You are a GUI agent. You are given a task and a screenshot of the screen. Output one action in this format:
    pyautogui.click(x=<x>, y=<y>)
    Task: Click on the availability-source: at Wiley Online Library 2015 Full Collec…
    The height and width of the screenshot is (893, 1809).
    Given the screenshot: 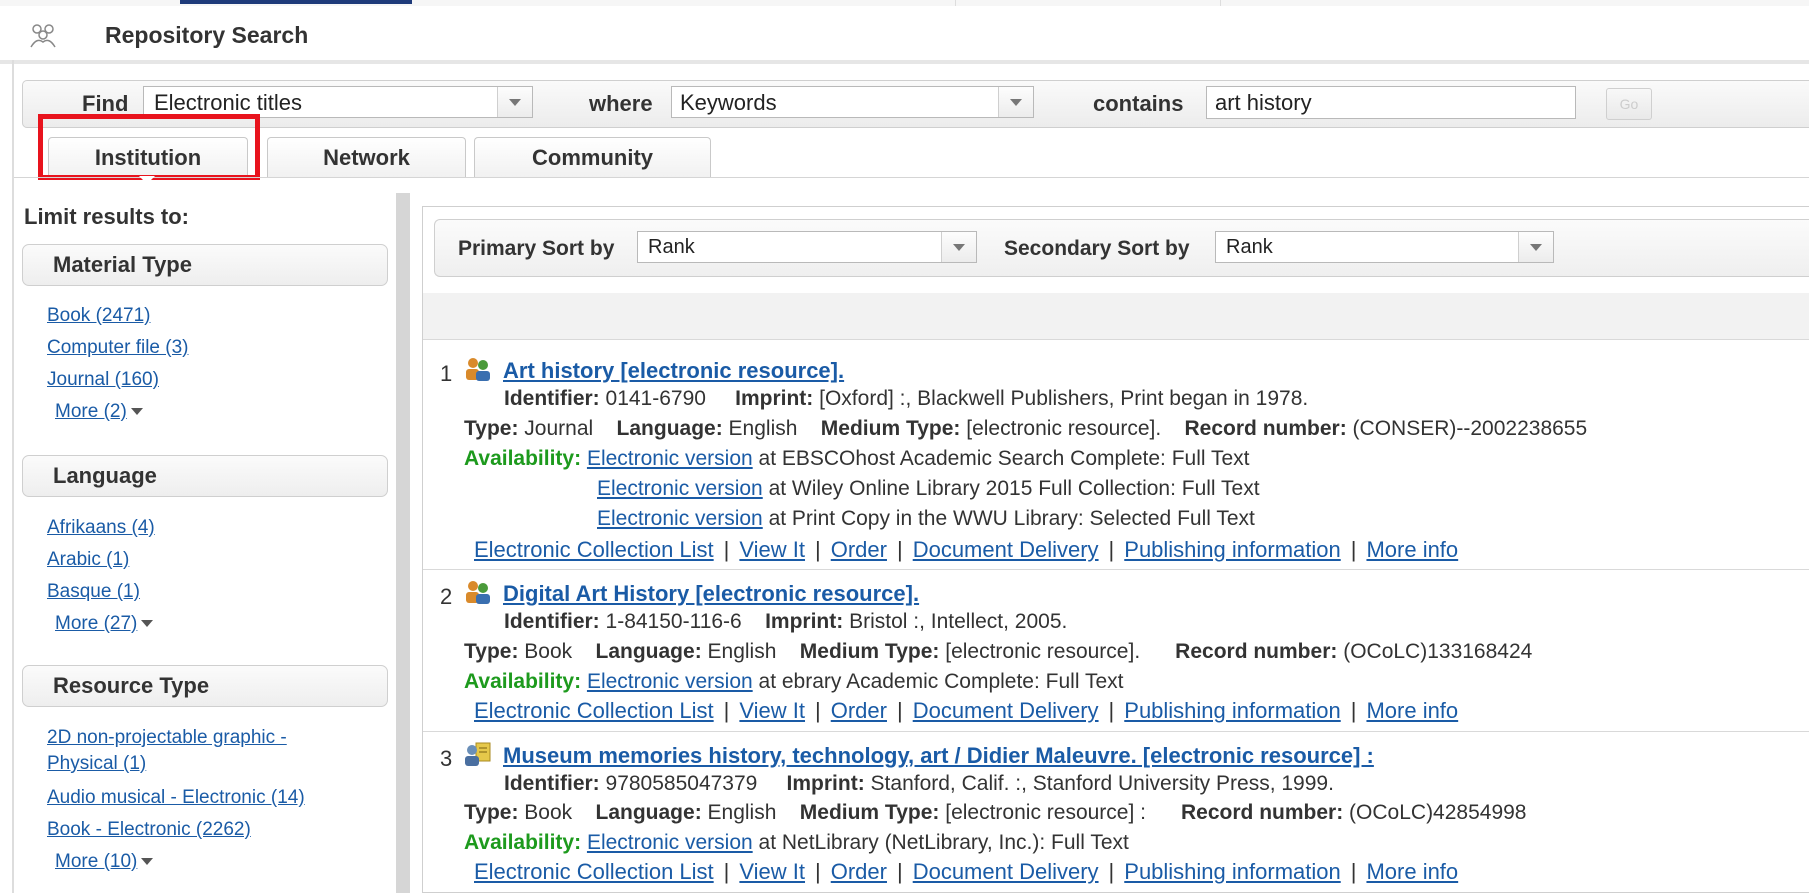 What is the action you would take?
    pyautogui.click(x=1014, y=488)
    